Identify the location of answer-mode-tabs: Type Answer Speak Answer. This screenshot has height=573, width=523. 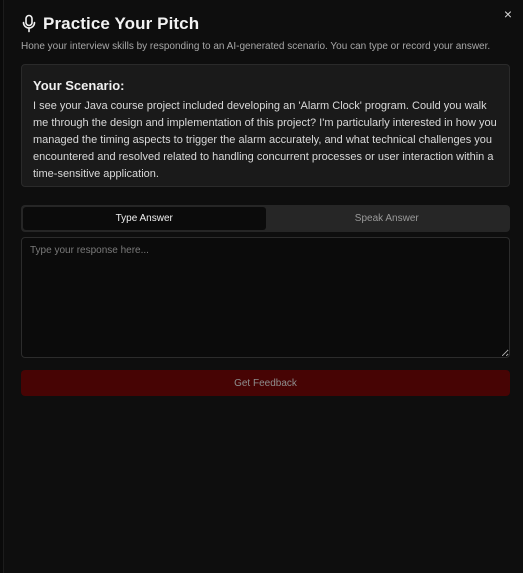
(265, 218).